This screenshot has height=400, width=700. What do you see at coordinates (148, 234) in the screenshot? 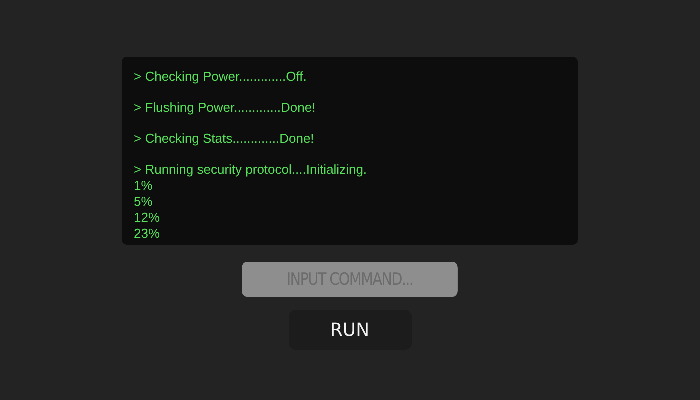
I see `console-line: 23%` at bounding box center [148, 234].